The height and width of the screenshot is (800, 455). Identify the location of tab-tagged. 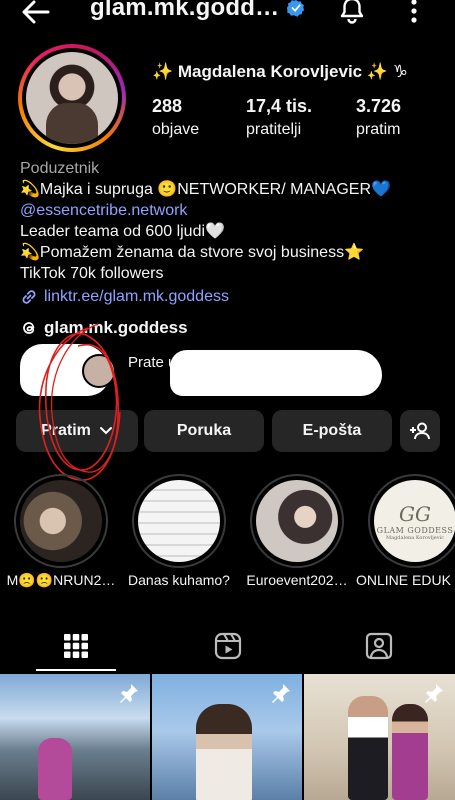
(379, 646).